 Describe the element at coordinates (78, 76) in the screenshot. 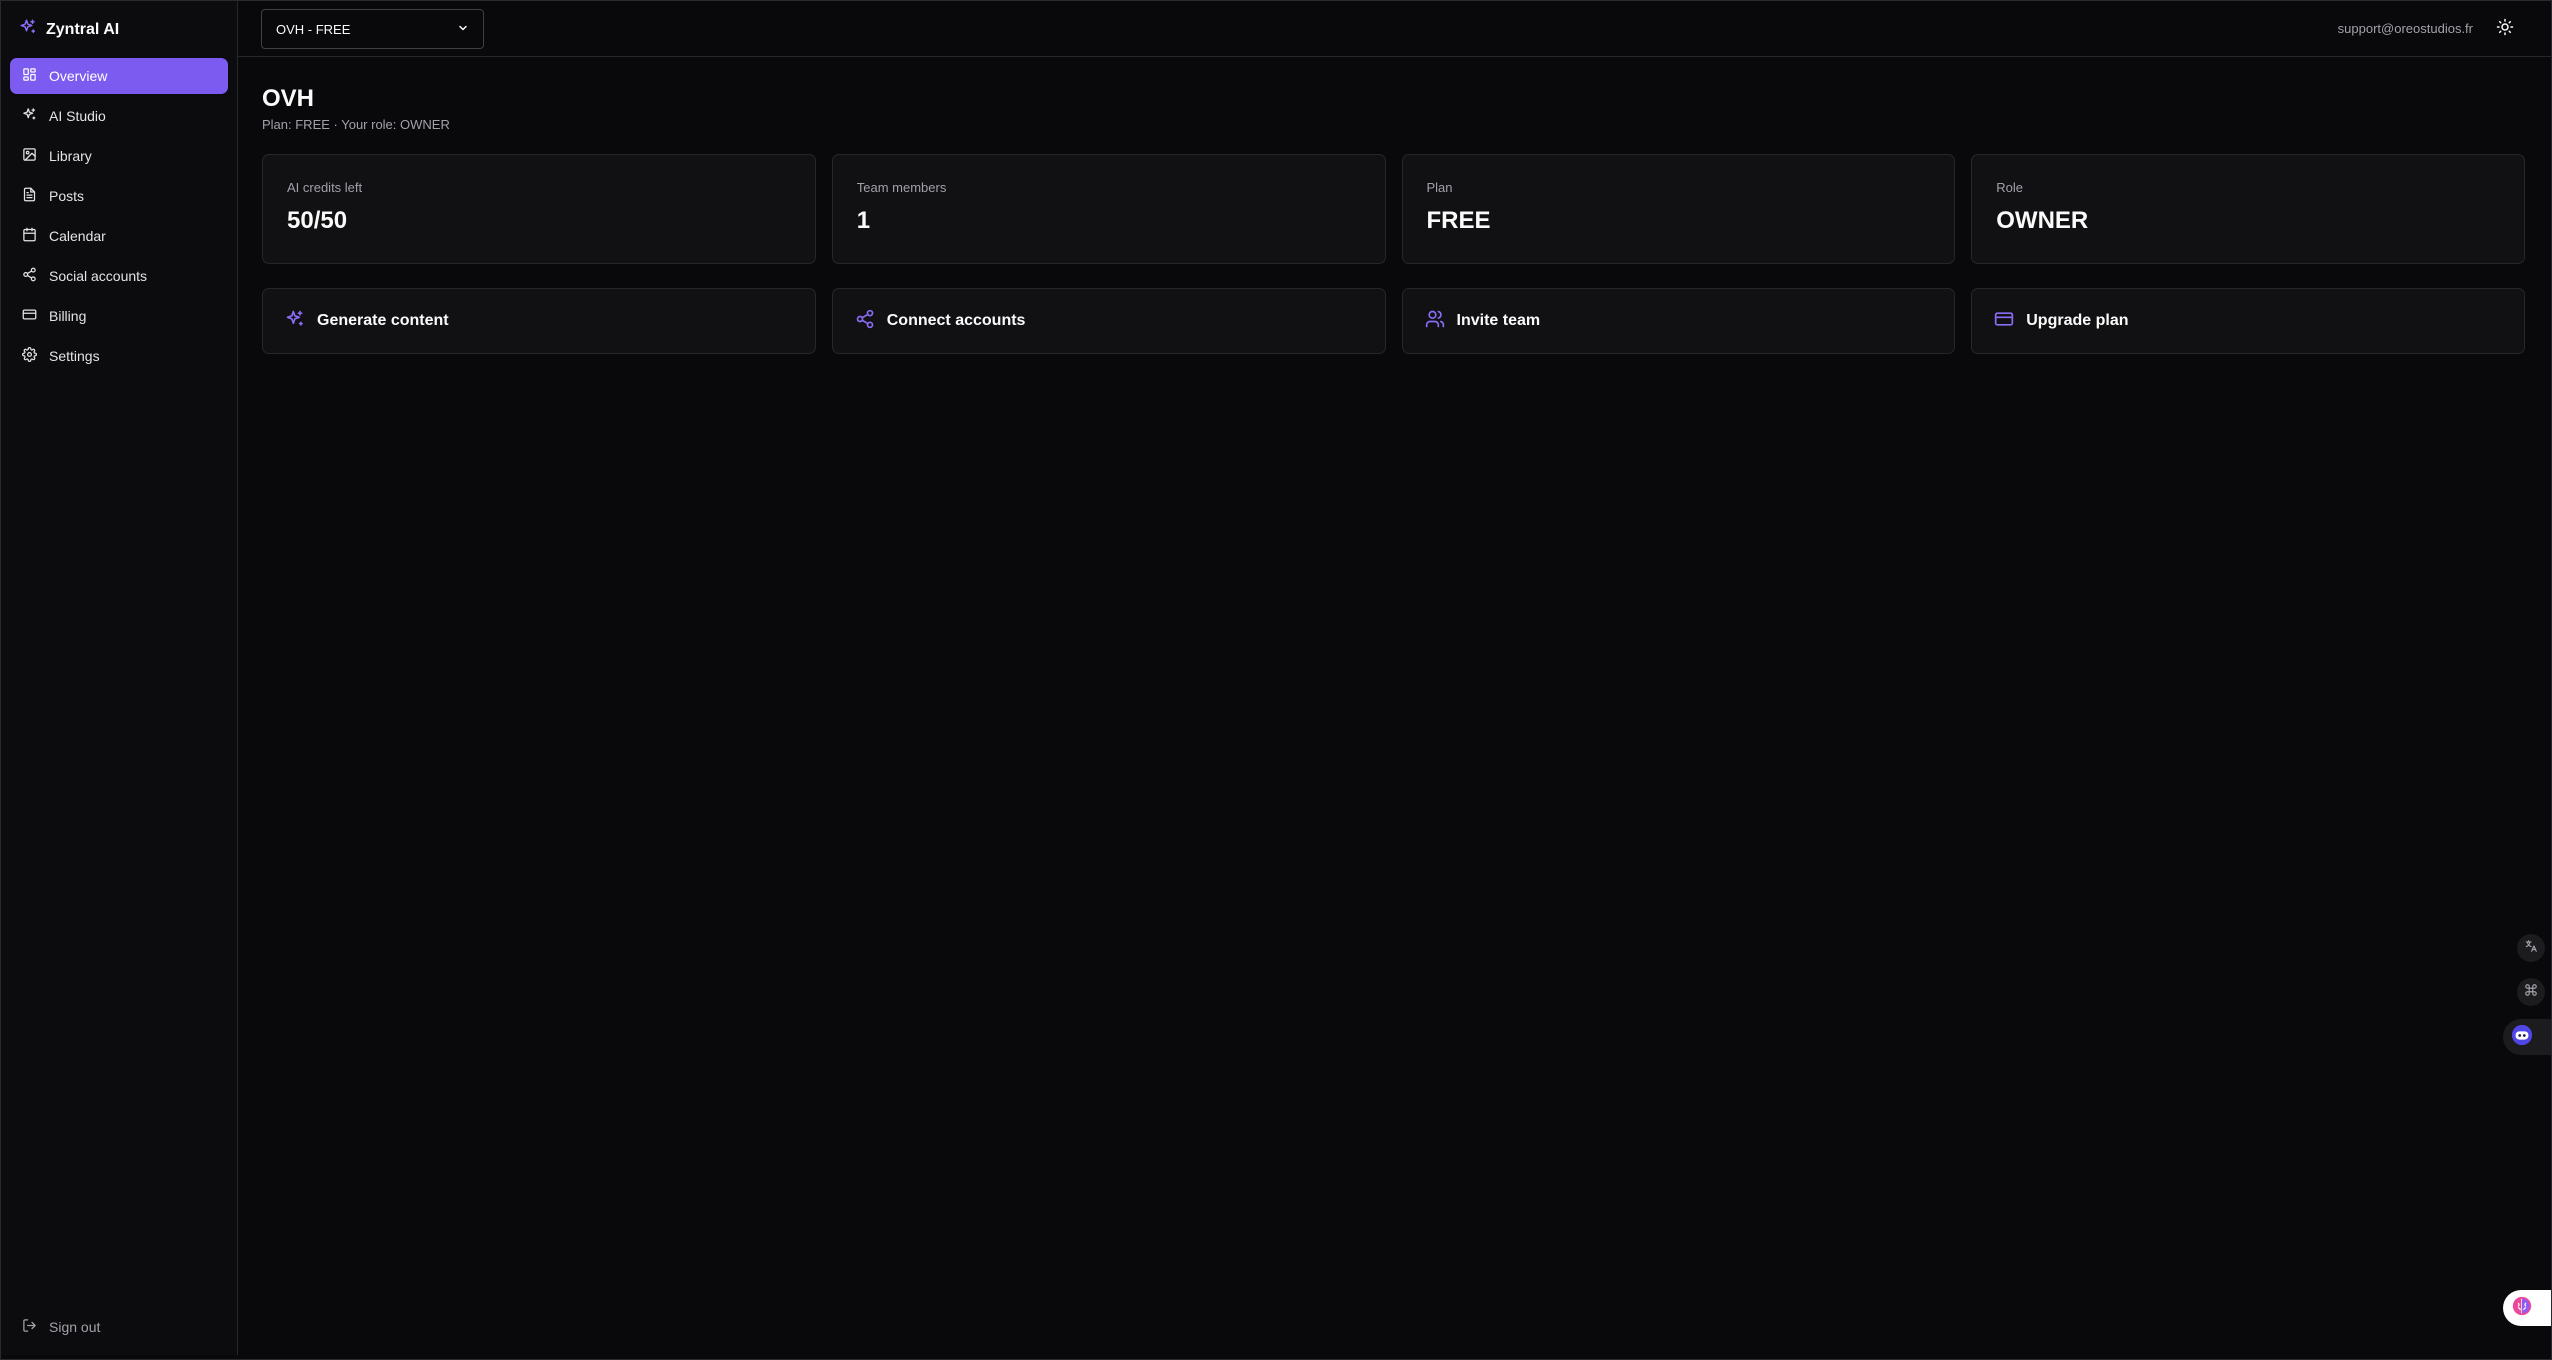

I see `sidebar-item-label: Overview` at that location.